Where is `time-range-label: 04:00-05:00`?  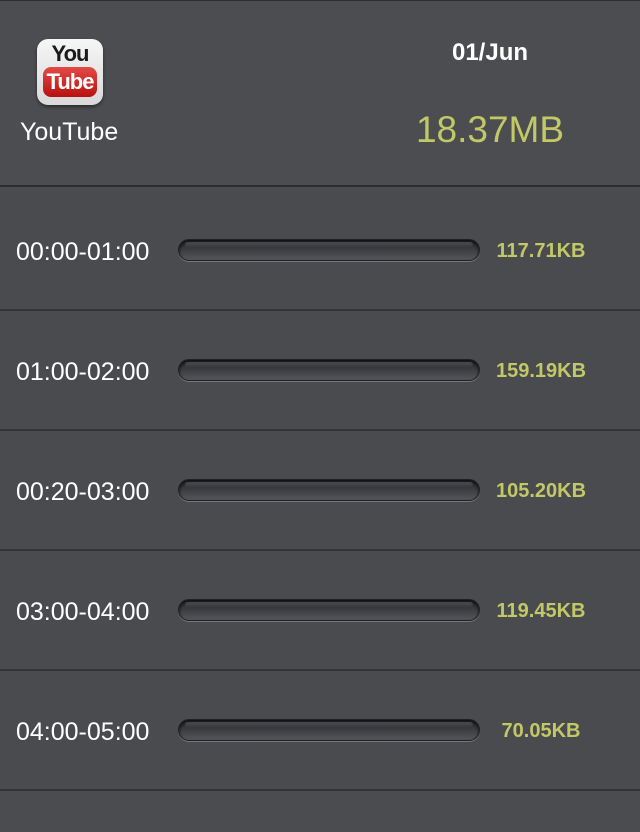 time-range-label: 04:00-05:00 is located at coordinates (83, 732).